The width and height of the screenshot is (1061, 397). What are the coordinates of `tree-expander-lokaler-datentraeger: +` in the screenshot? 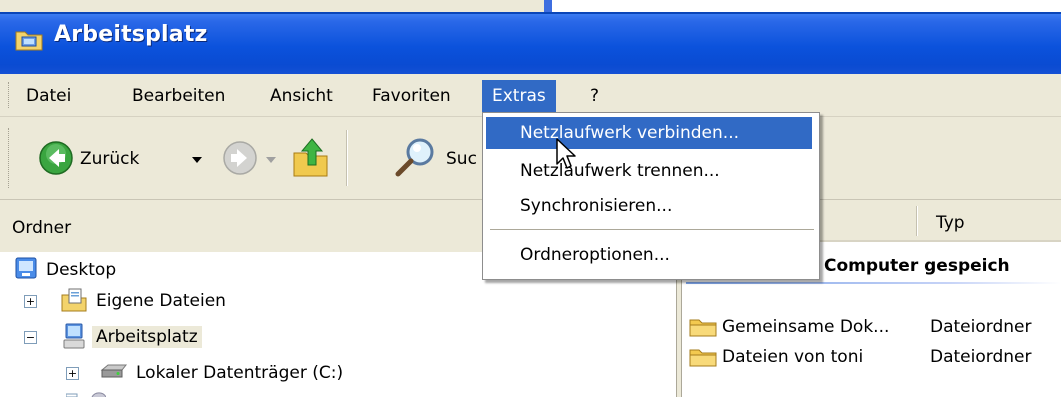 It's located at (72, 373).